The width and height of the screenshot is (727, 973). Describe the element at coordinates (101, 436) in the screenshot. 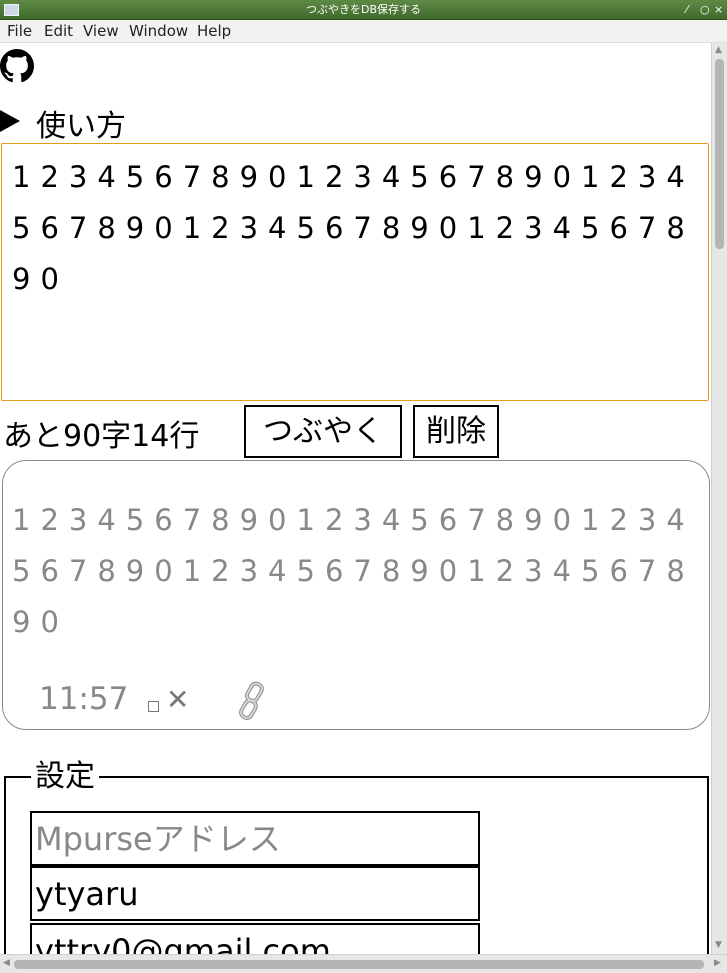

I see `remaining-counter: あと90字14行` at that location.